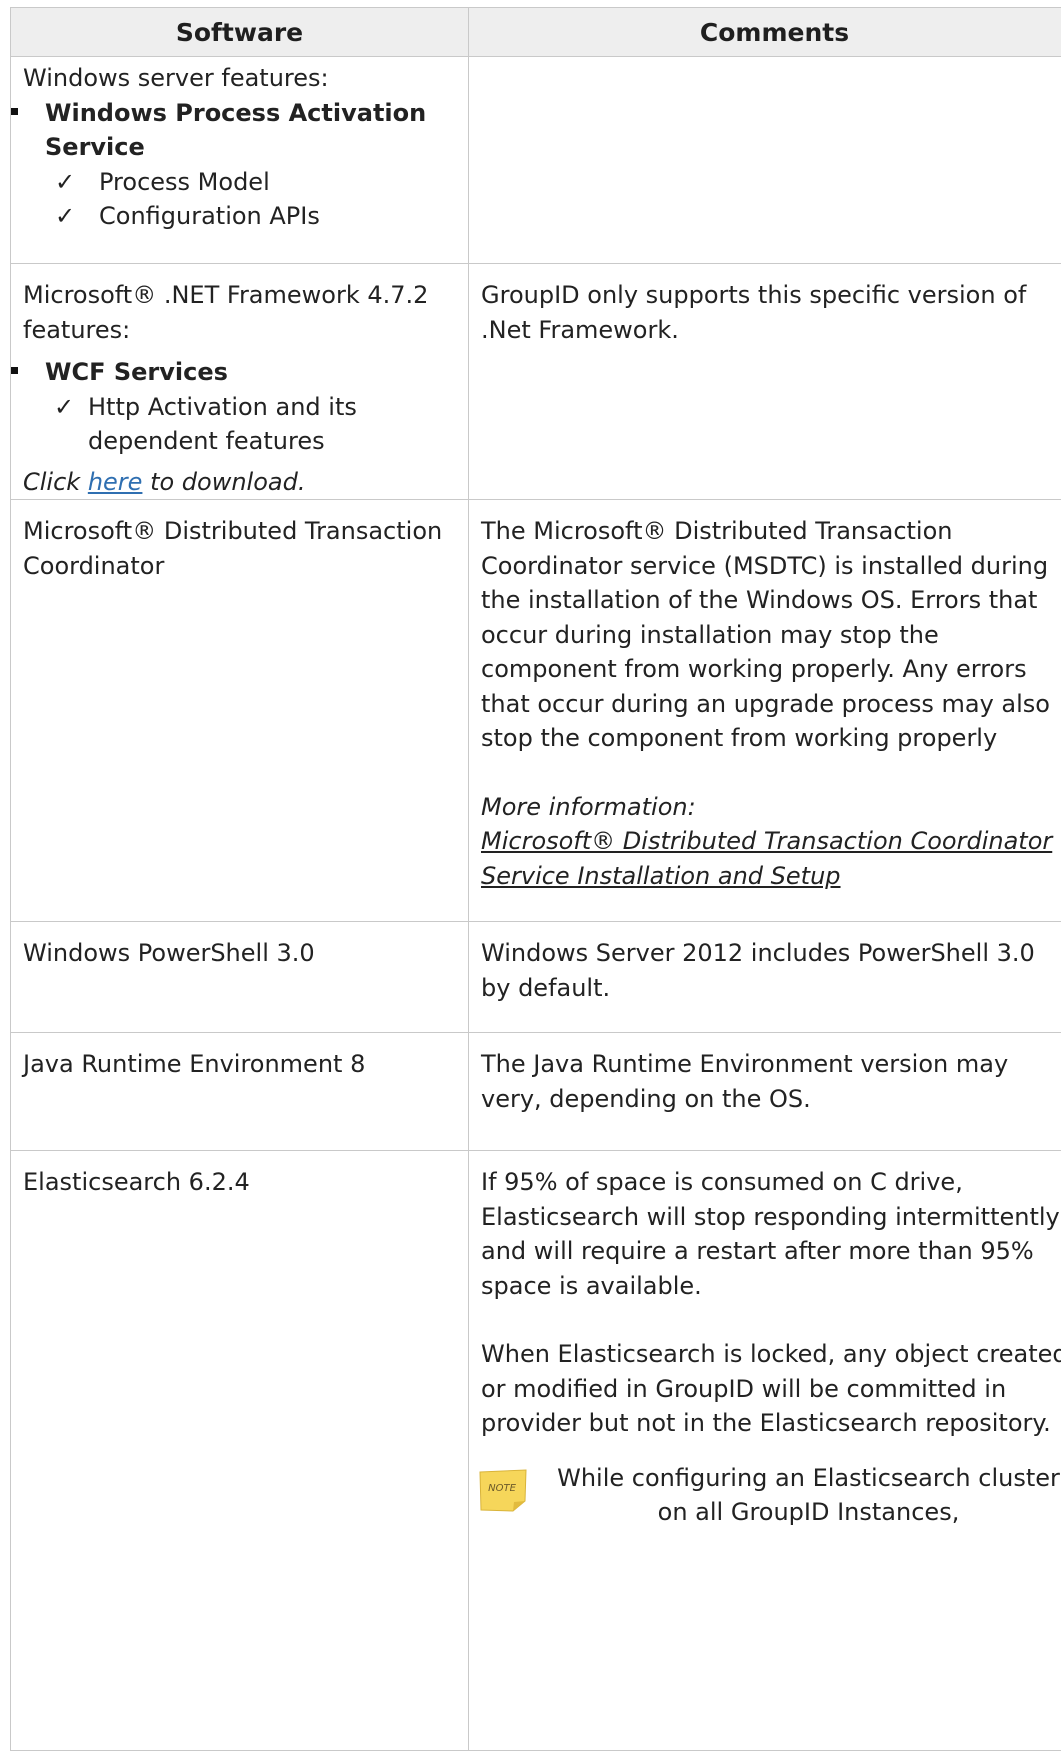 Image resolution: width=1061 pixels, height=1751 pixels. I want to click on list-item: ✓ Configuration APIs, so click(239, 216).